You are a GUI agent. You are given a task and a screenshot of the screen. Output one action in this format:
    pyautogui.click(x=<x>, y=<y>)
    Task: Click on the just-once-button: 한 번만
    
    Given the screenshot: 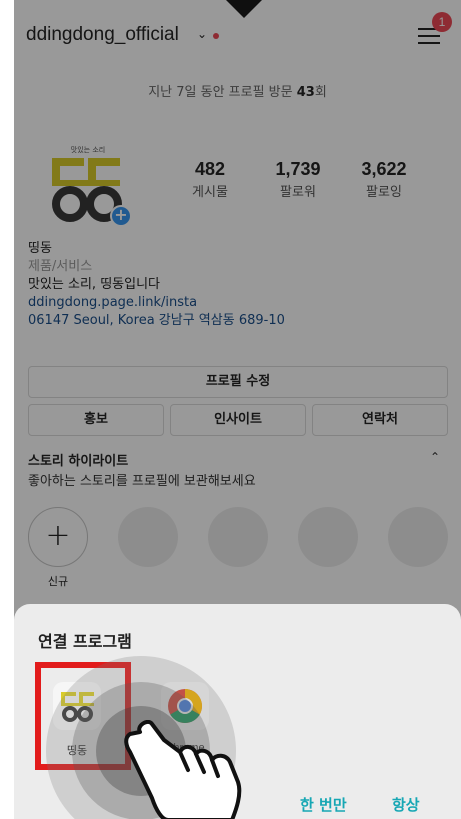 What is the action you would take?
    pyautogui.click(x=323, y=804)
    